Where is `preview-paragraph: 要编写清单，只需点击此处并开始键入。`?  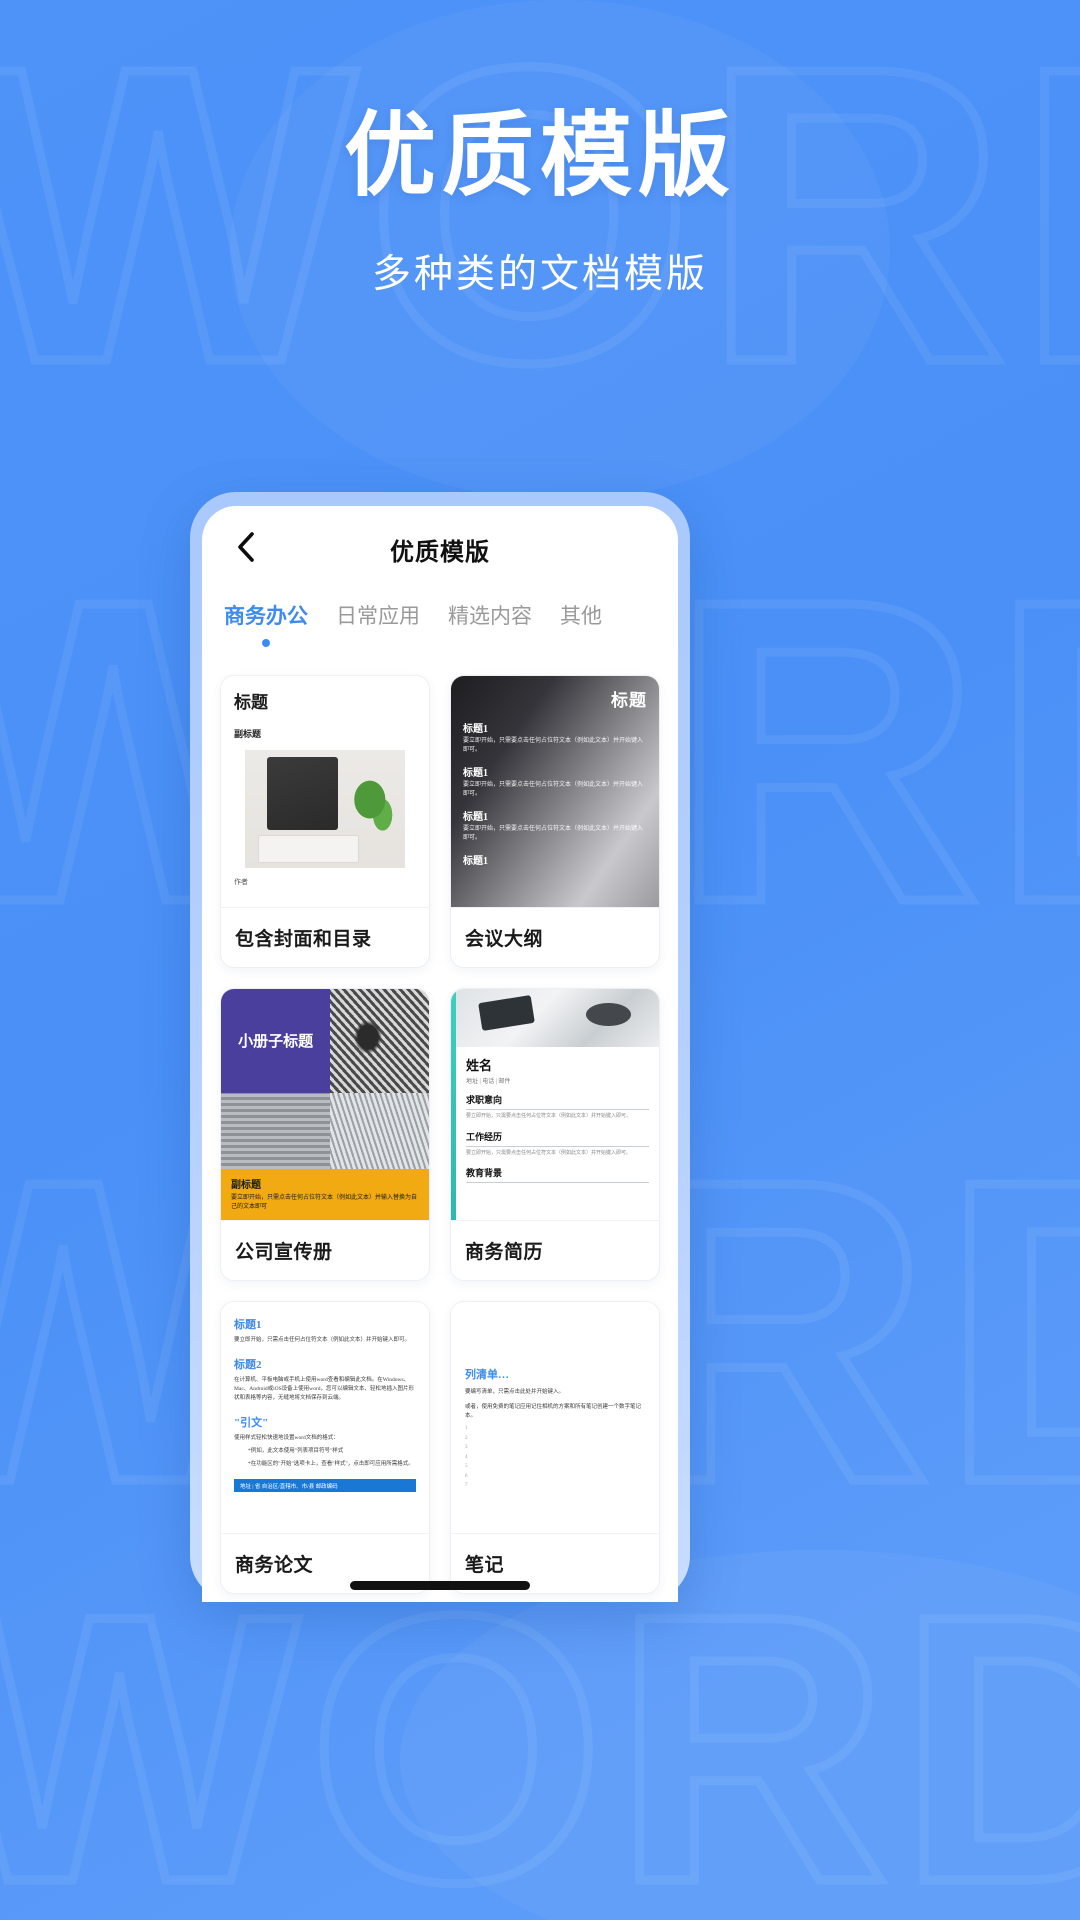 preview-paragraph: 要编写清单，只需点击此处并开始键入。 is located at coordinates (515, 1392).